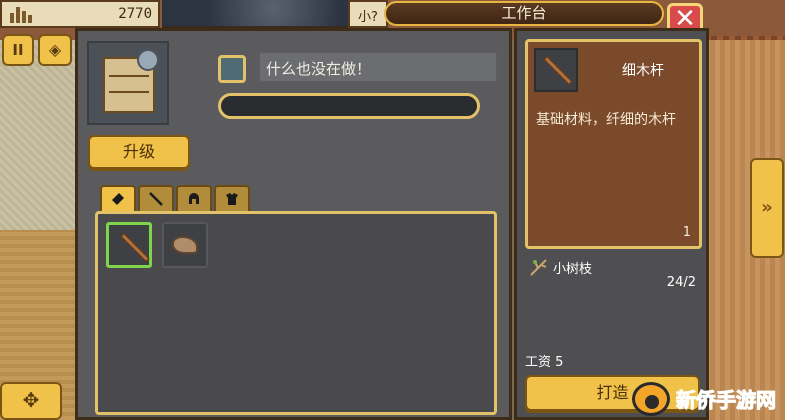  I want to click on buildings-icon, so click(22, 14).